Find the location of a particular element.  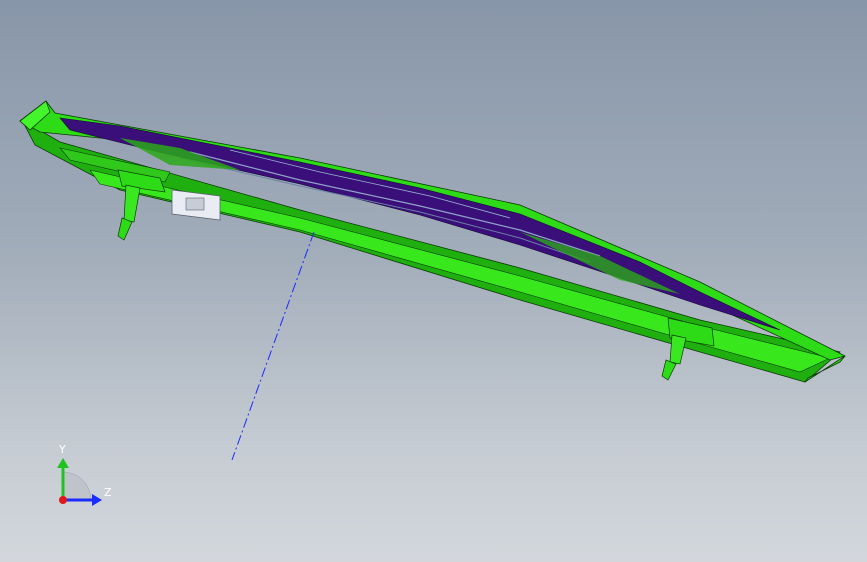

triad-z-label: Z is located at coordinates (108, 492).